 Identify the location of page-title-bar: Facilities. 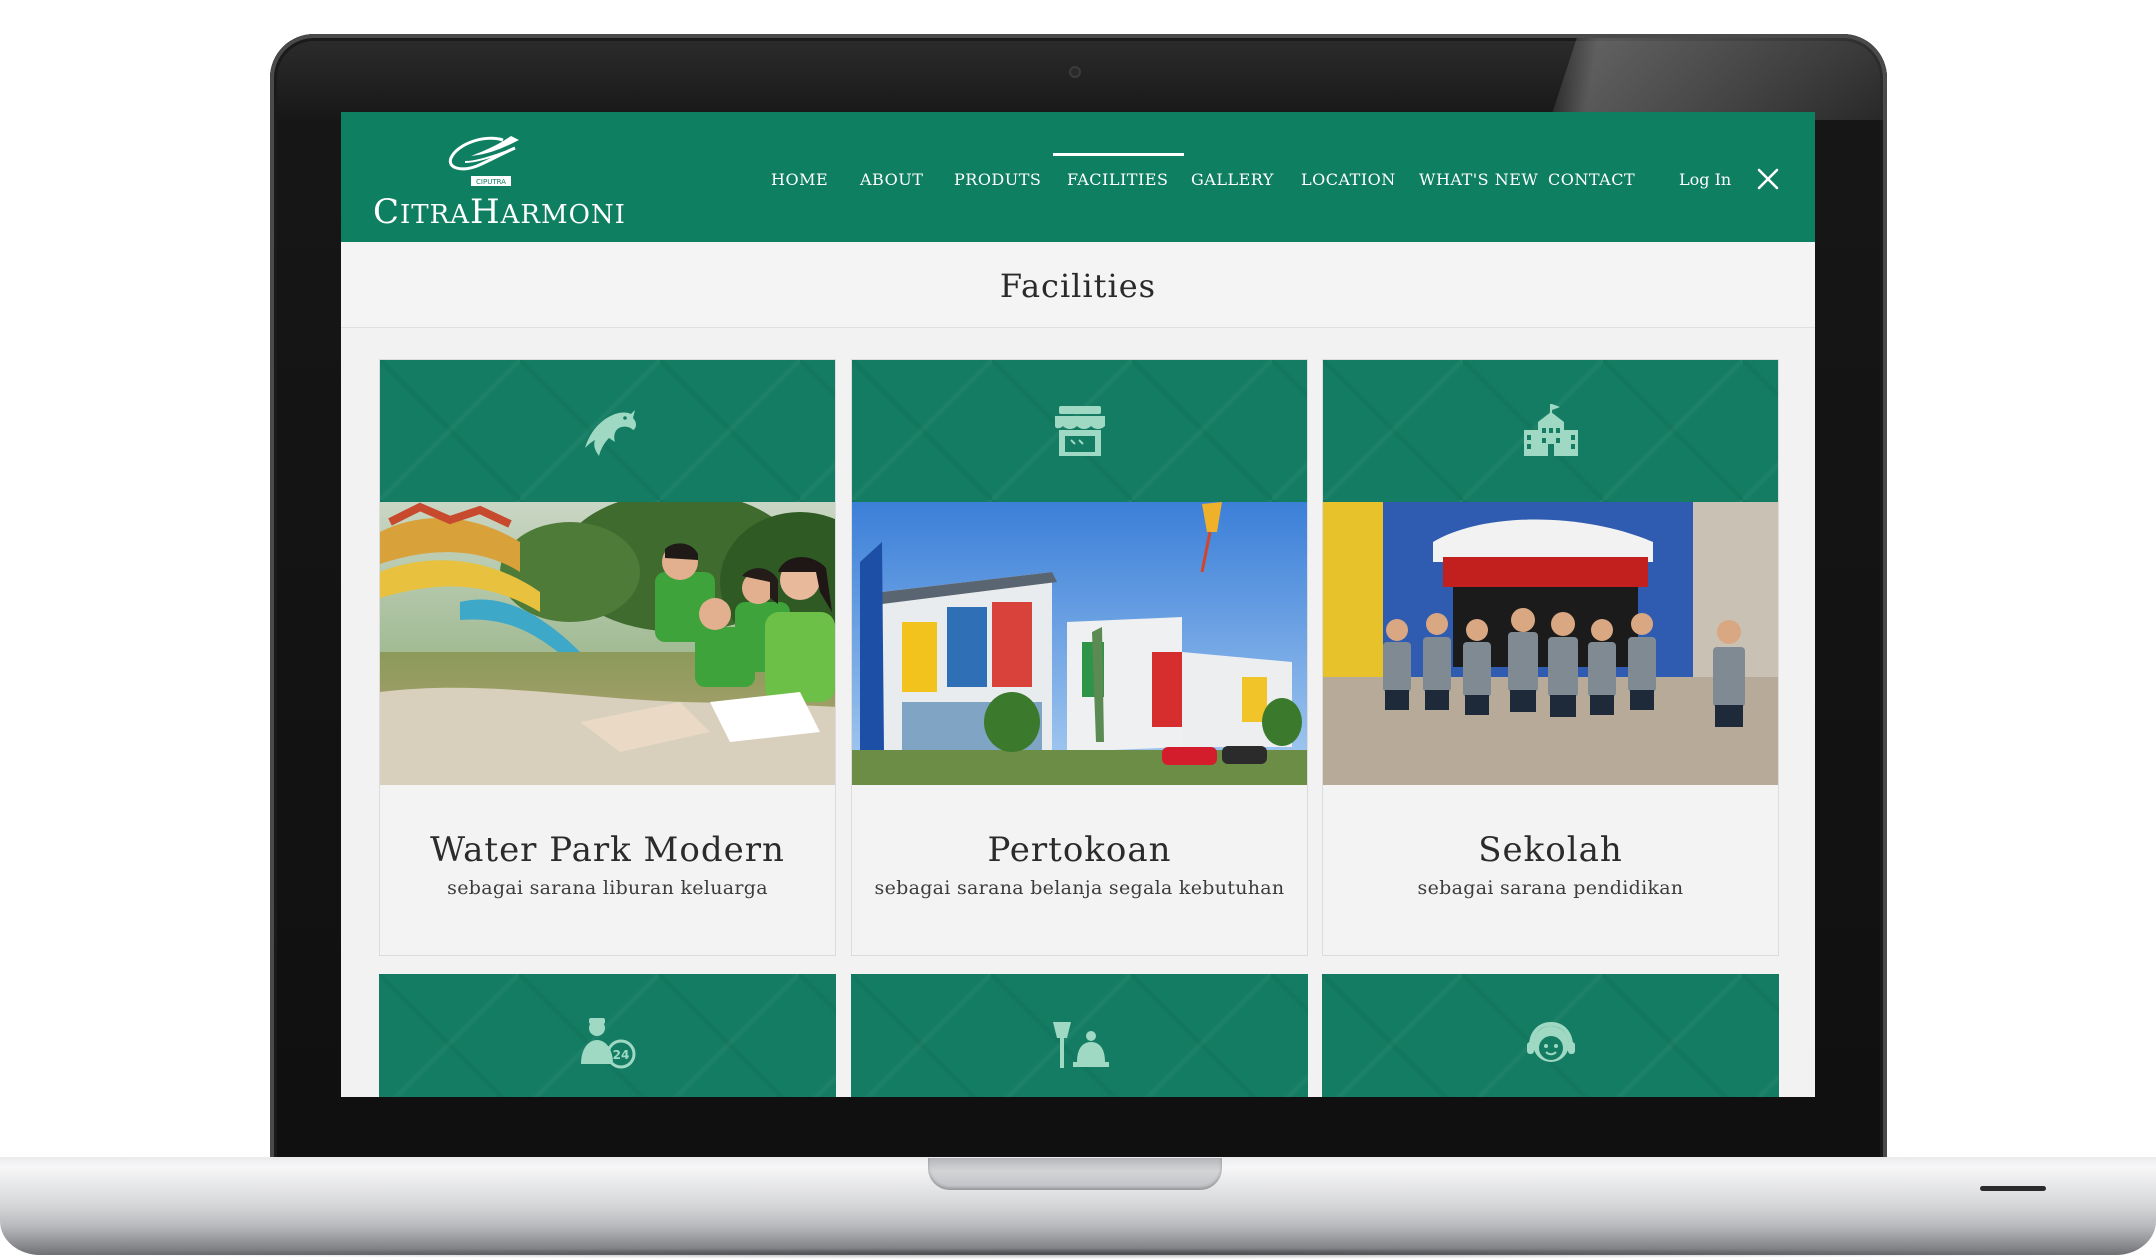
(1078, 285).